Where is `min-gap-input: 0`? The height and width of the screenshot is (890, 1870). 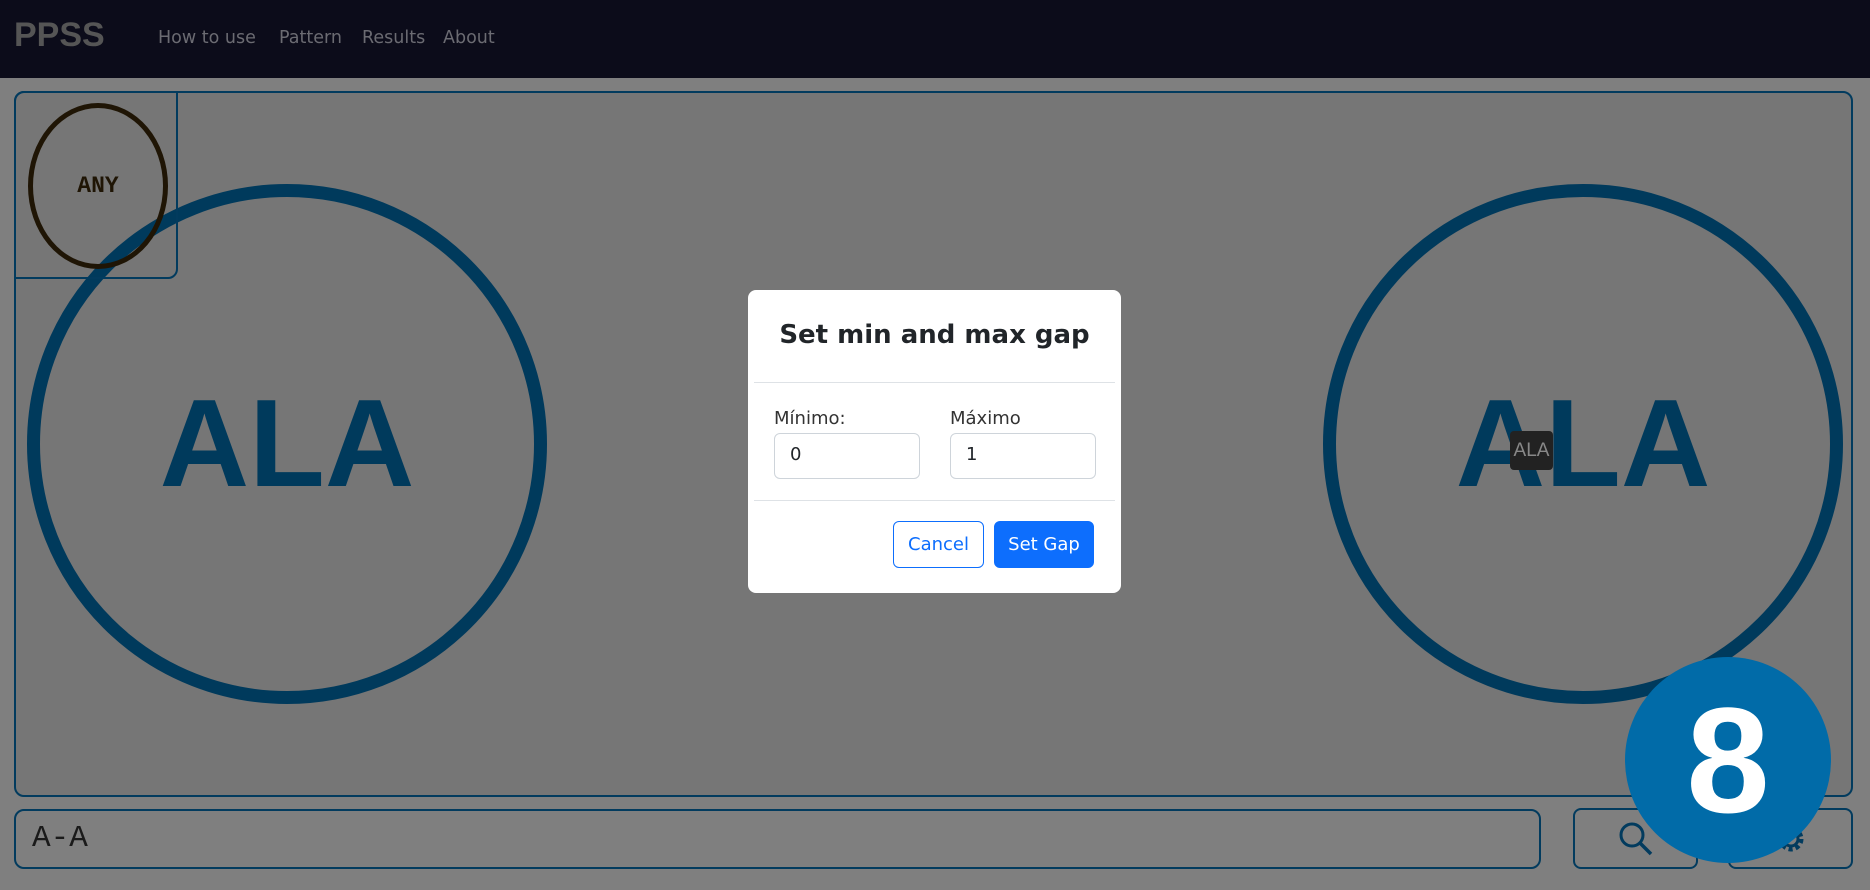
min-gap-input: 0 is located at coordinates (847, 456).